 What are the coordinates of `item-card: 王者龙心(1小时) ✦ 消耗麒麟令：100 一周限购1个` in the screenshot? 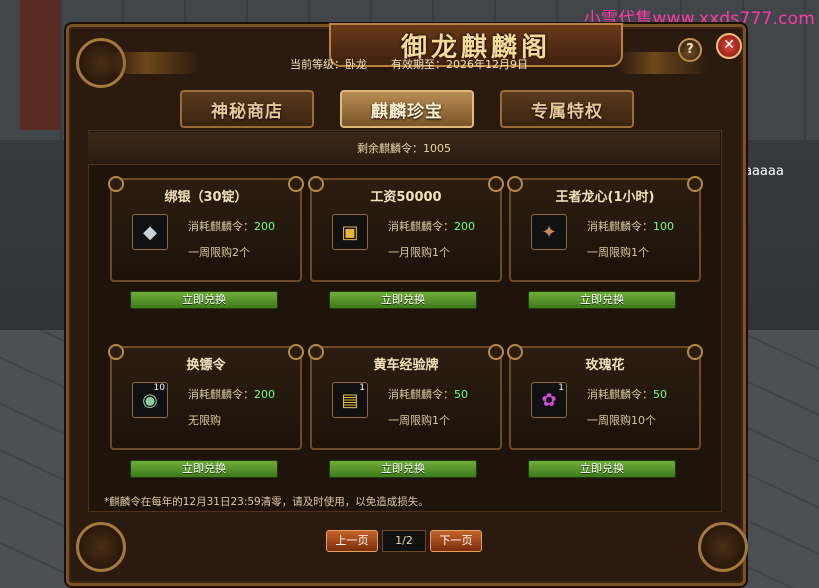 It's located at (605, 229).